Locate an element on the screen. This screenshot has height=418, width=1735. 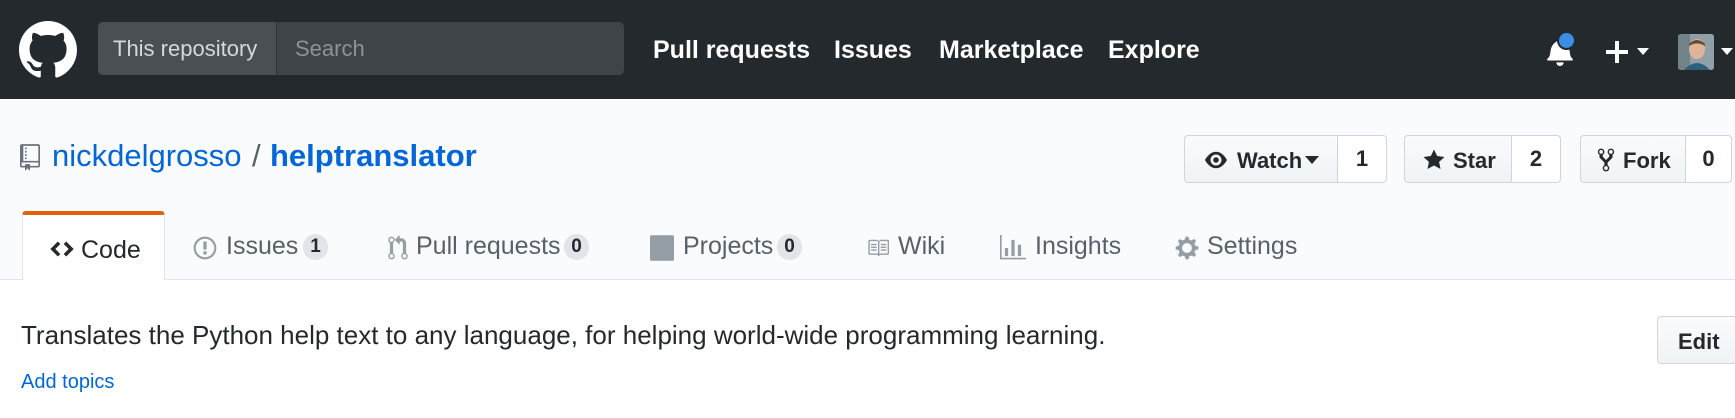
tab-code-label: Code is located at coordinates (111, 250).